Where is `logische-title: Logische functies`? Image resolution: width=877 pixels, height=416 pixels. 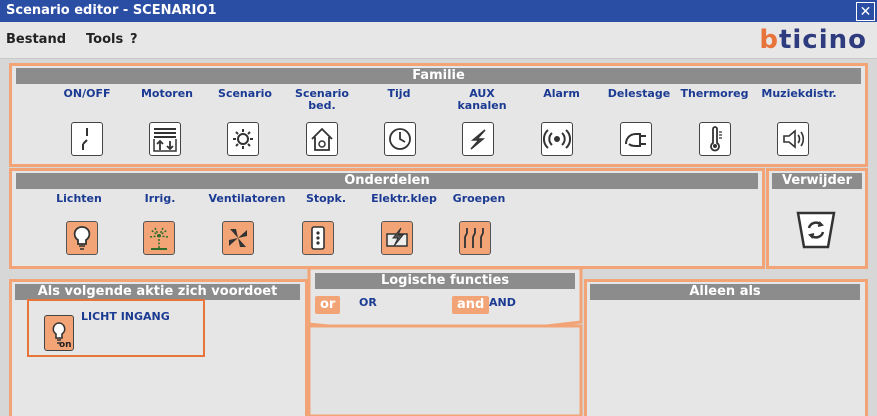 logische-title: Logische functies is located at coordinates (445, 281).